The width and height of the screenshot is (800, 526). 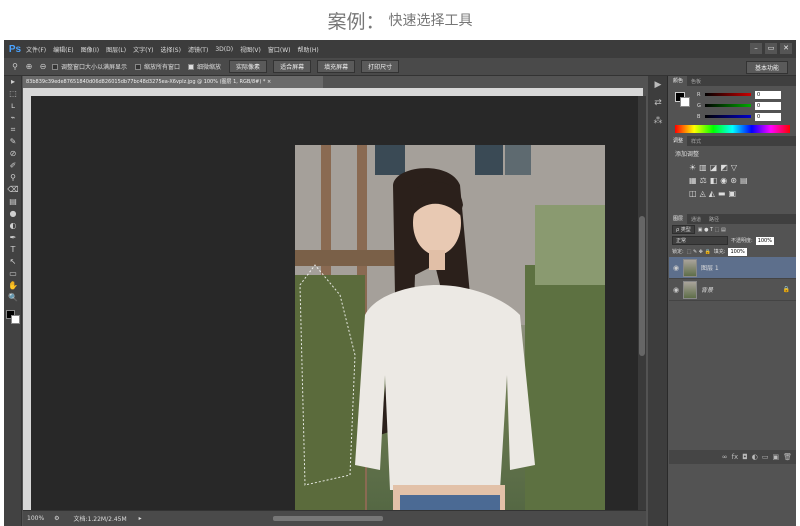 What do you see at coordinates (248, 66) in the screenshot?
I see `actual-pixels-button: 实际像素` at bounding box center [248, 66].